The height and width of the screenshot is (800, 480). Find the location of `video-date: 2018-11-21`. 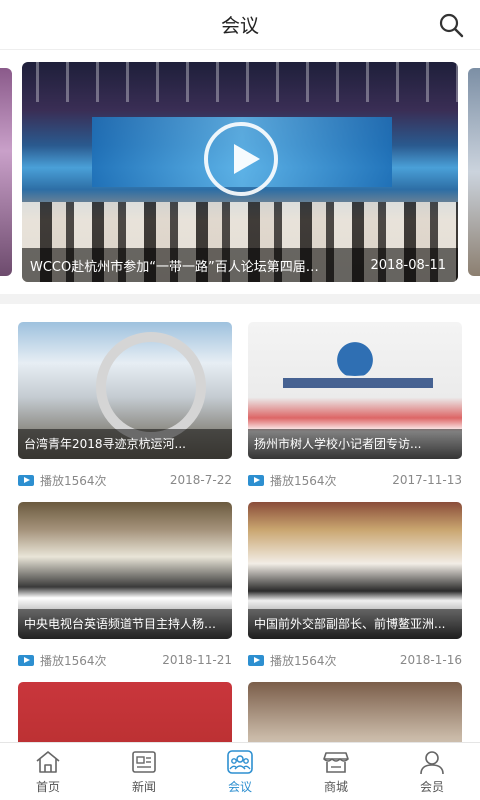

video-date: 2018-11-21 is located at coordinates (197, 660).